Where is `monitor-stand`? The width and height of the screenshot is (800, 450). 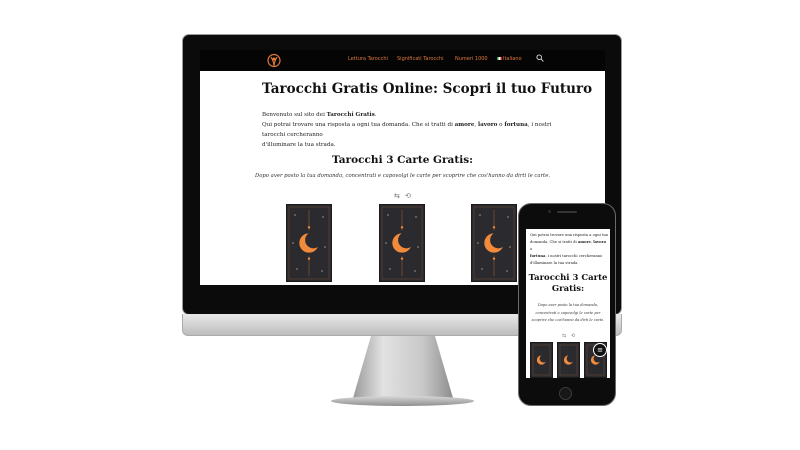
monitor-stand is located at coordinates (403, 367).